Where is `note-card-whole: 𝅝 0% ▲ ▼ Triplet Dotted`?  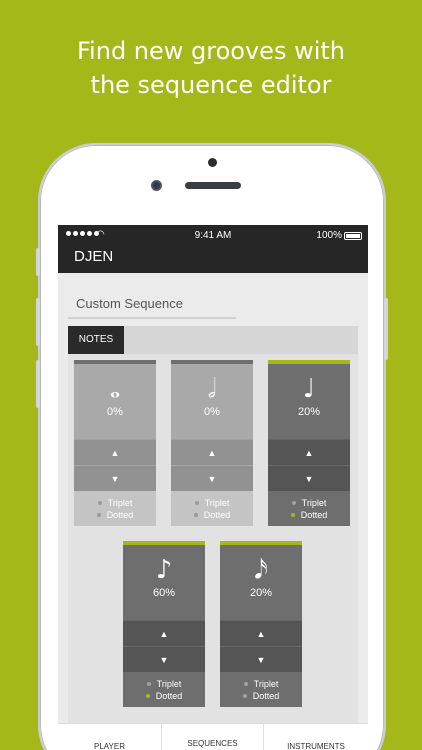
note-card-whole: 𝅝 0% ▲ ▼ Triplet Dotted is located at coordinates (115, 443).